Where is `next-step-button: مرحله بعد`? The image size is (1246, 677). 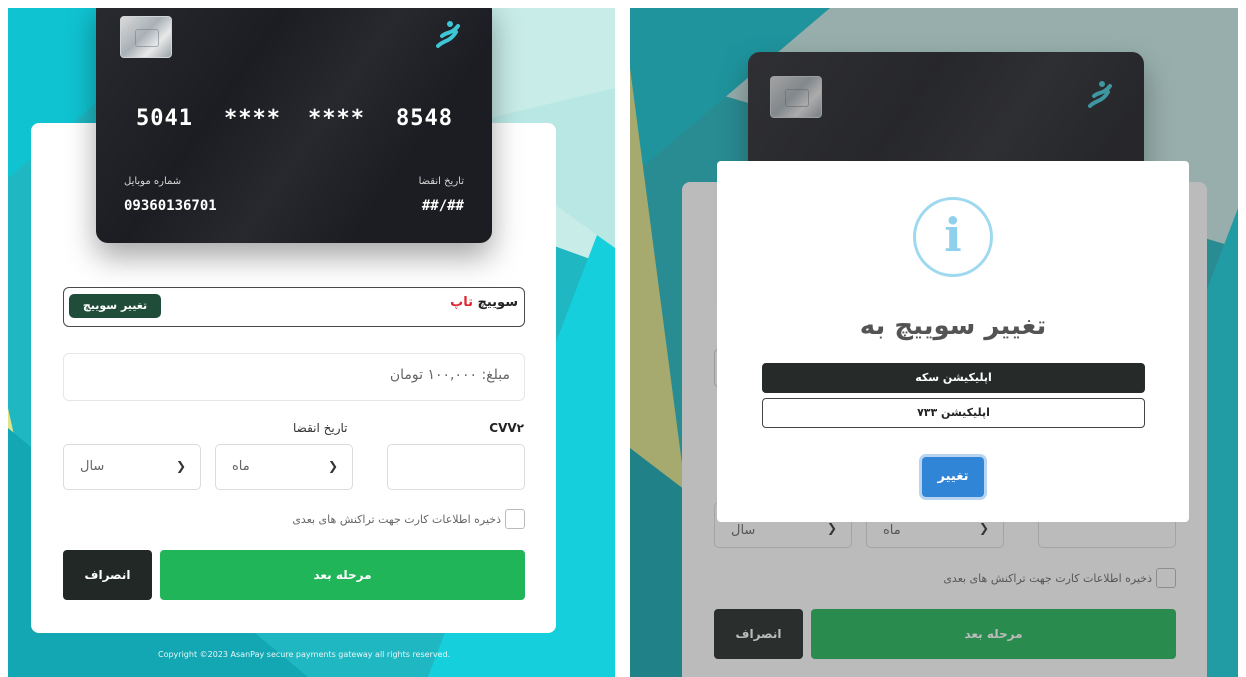 next-step-button: مرحله بعد is located at coordinates (342, 575).